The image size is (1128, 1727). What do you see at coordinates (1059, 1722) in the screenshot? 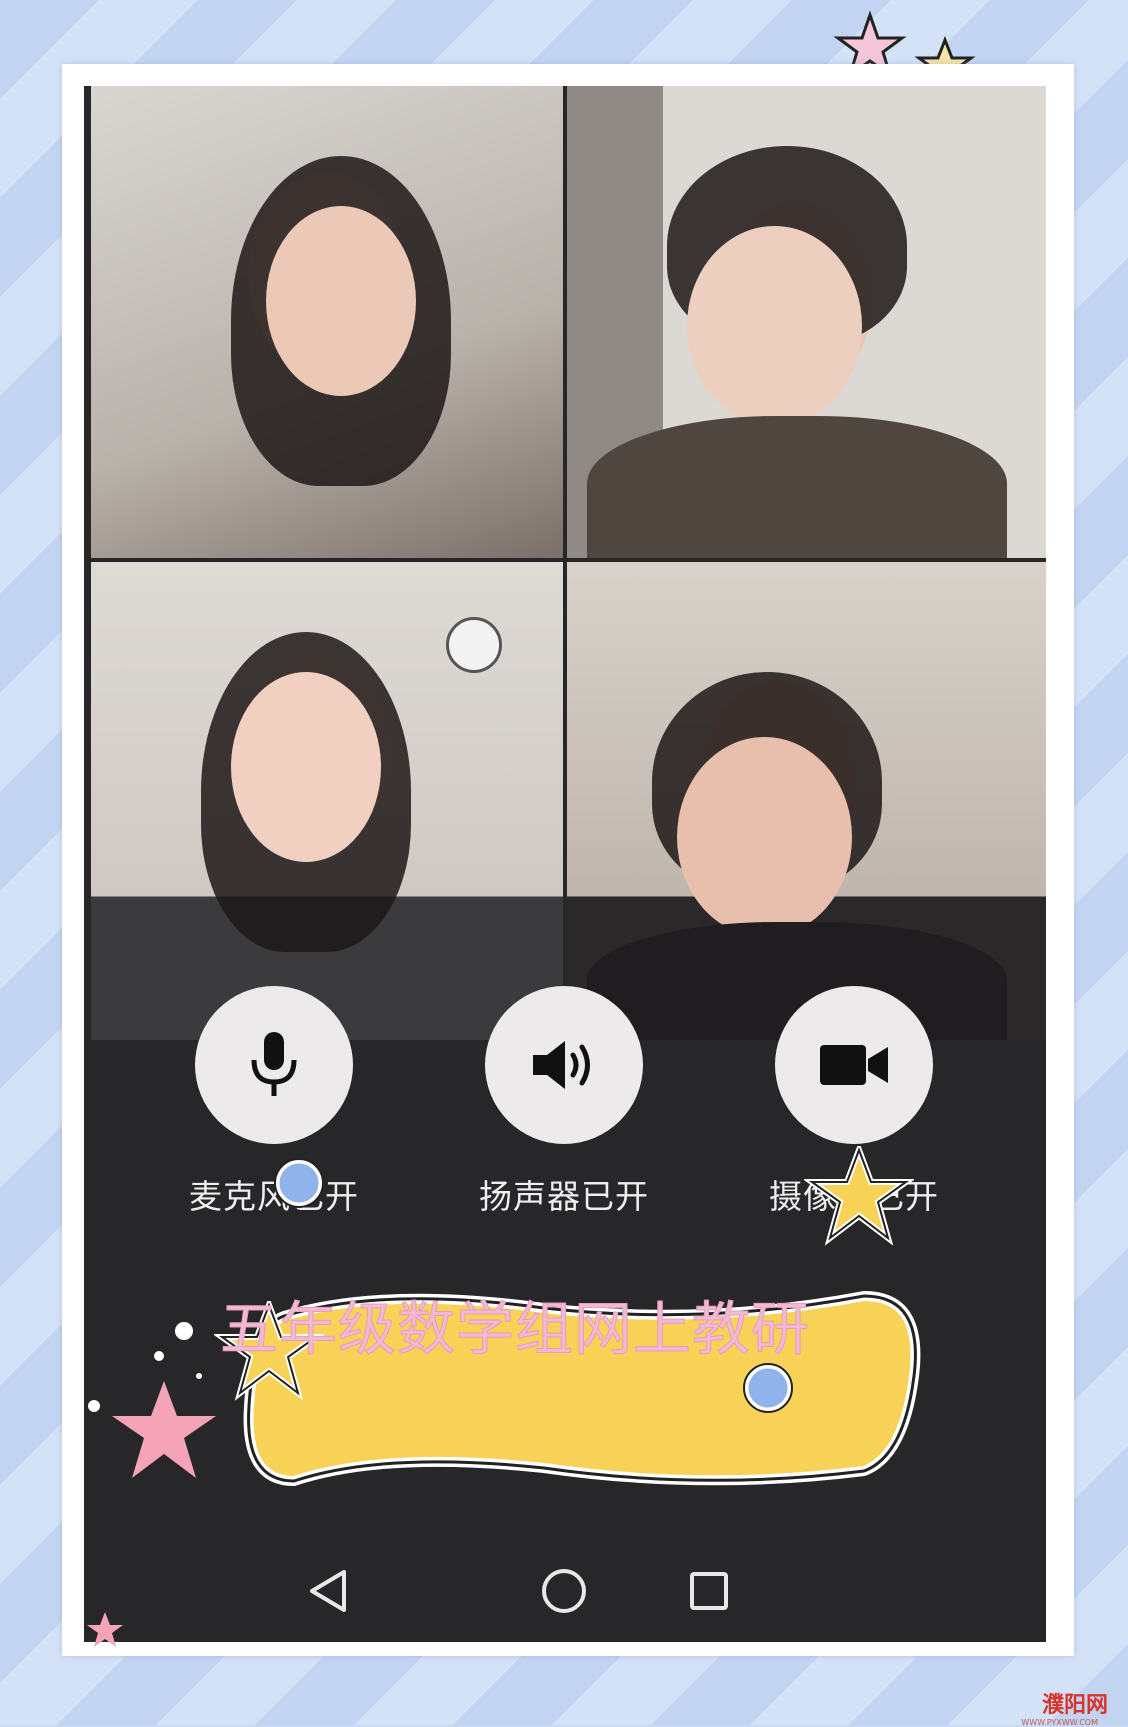
I see `site-watermark-url: WWW.PYXWW.COM` at bounding box center [1059, 1722].